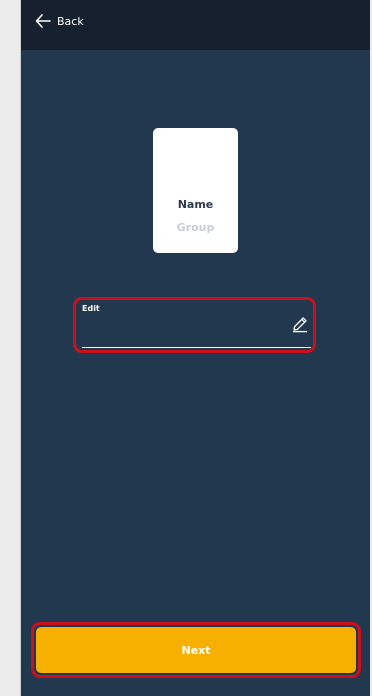  I want to click on next-button: Next, so click(196, 650).